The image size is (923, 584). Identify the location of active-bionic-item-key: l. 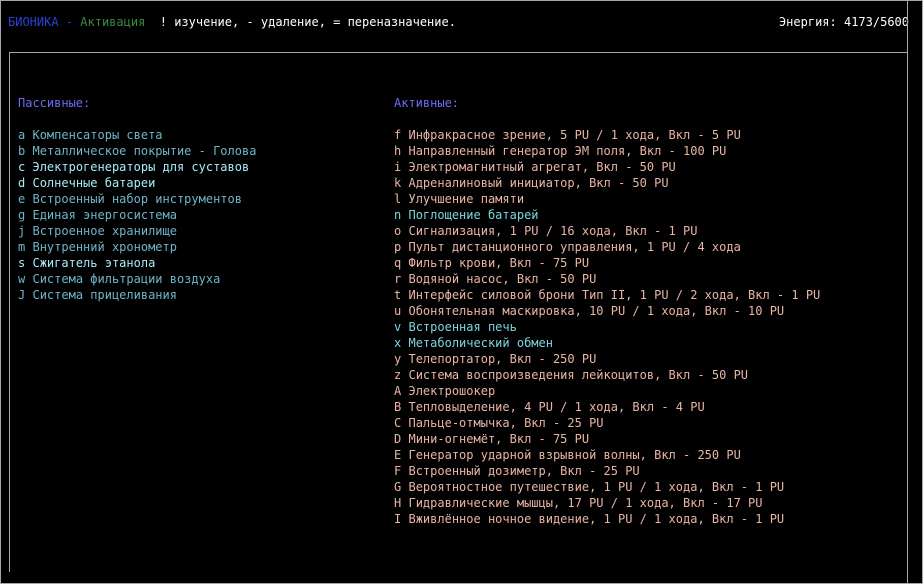
(398, 199).